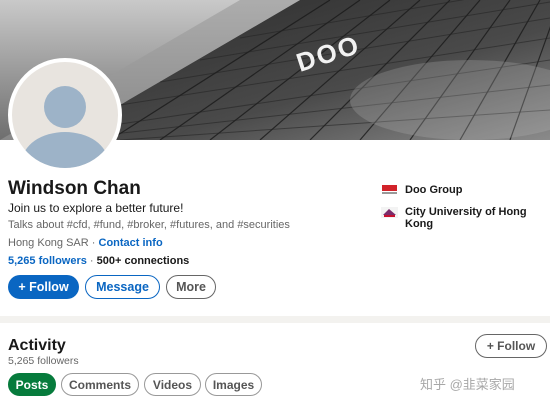 This screenshot has width=550, height=409. I want to click on cityu-logo-icon, so click(389, 212).